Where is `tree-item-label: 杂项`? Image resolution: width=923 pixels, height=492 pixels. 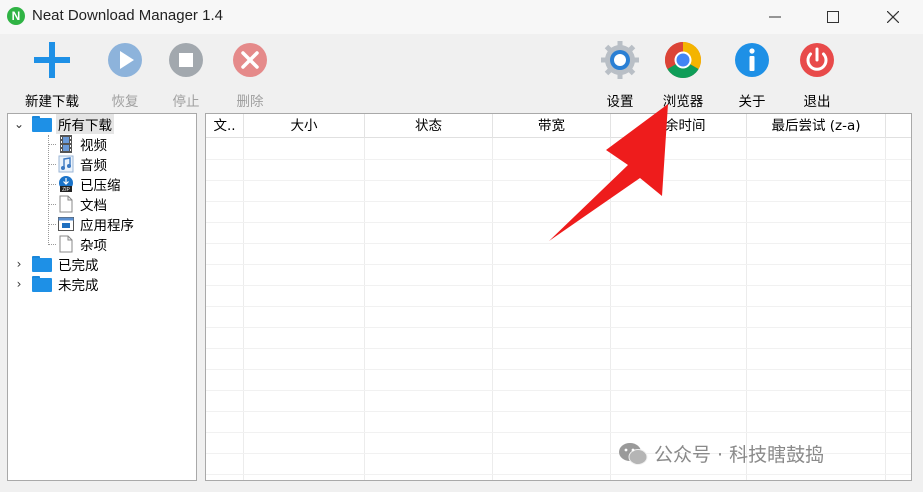
tree-item-label: 杂项 is located at coordinates (93, 246).